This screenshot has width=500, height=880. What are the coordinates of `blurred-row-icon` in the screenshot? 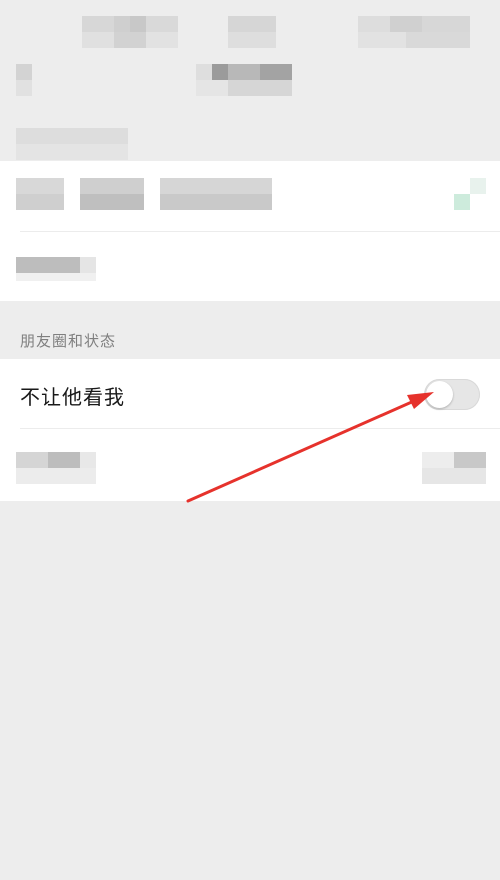 It's located at (470, 194).